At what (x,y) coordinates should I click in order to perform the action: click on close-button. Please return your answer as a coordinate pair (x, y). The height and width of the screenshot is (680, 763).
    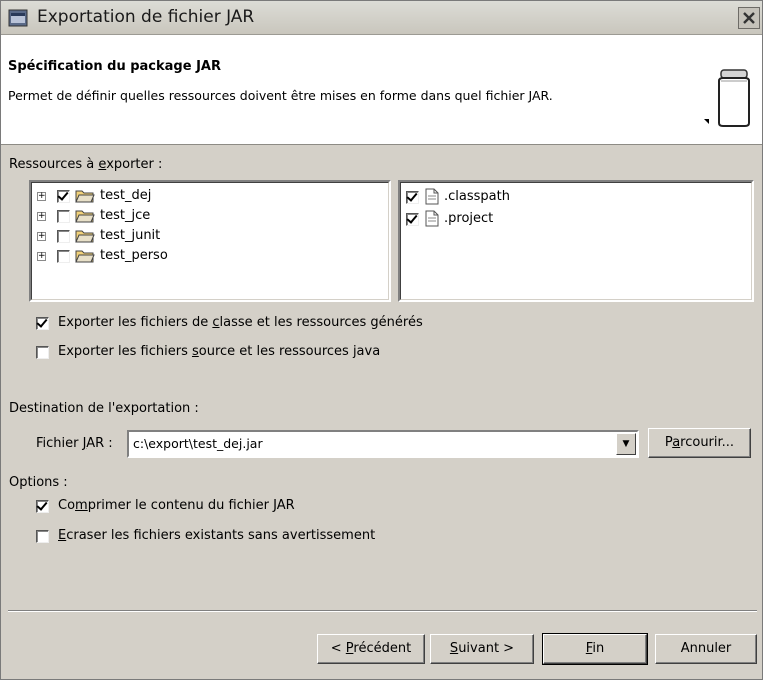
    Looking at the image, I should click on (749, 18).